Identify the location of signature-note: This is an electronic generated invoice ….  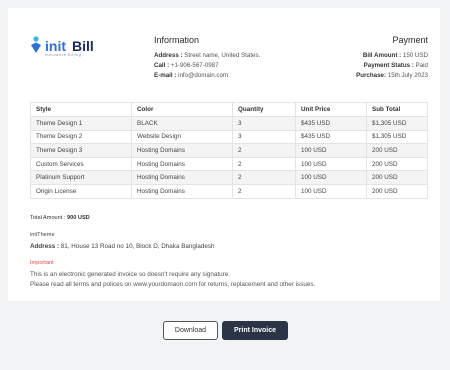
(130, 274).